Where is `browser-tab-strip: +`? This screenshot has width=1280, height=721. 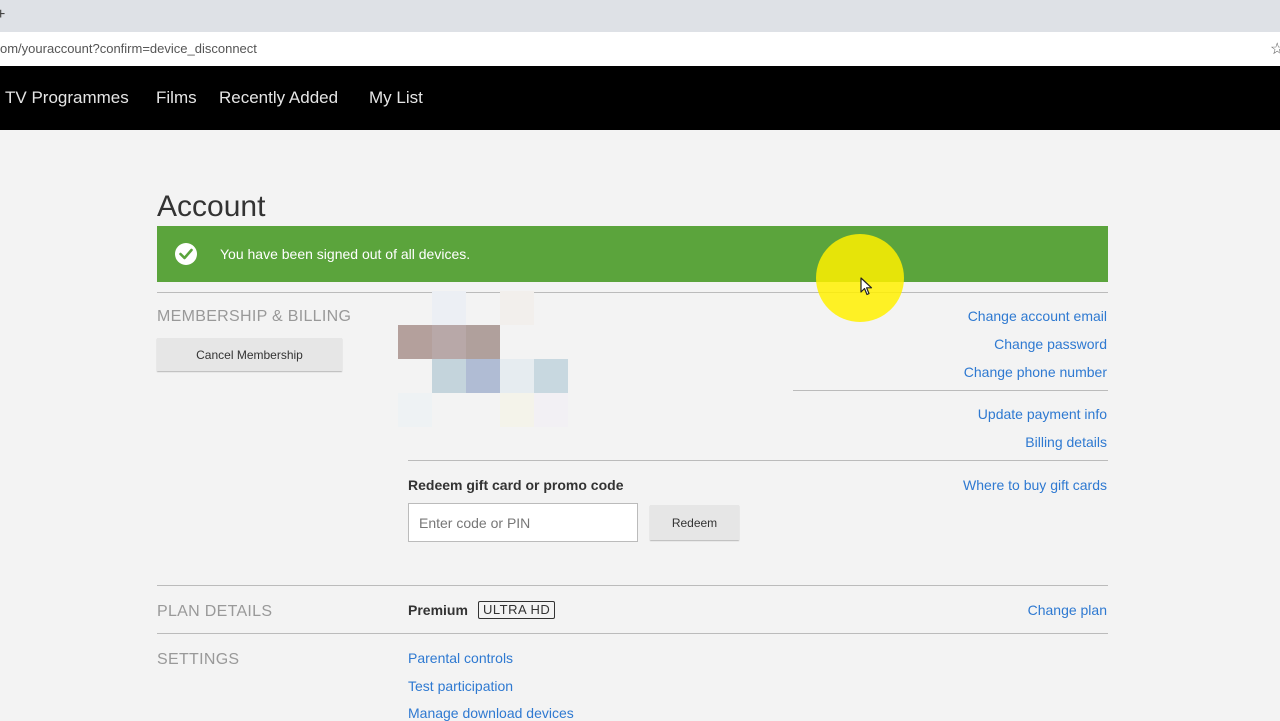
browser-tab-strip: + is located at coordinates (640, 16).